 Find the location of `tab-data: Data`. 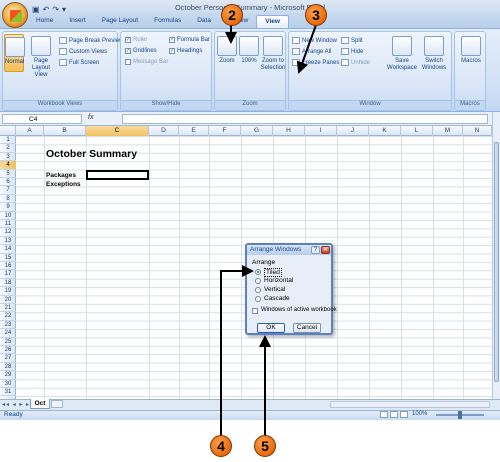

tab-data: Data is located at coordinates (204, 21).